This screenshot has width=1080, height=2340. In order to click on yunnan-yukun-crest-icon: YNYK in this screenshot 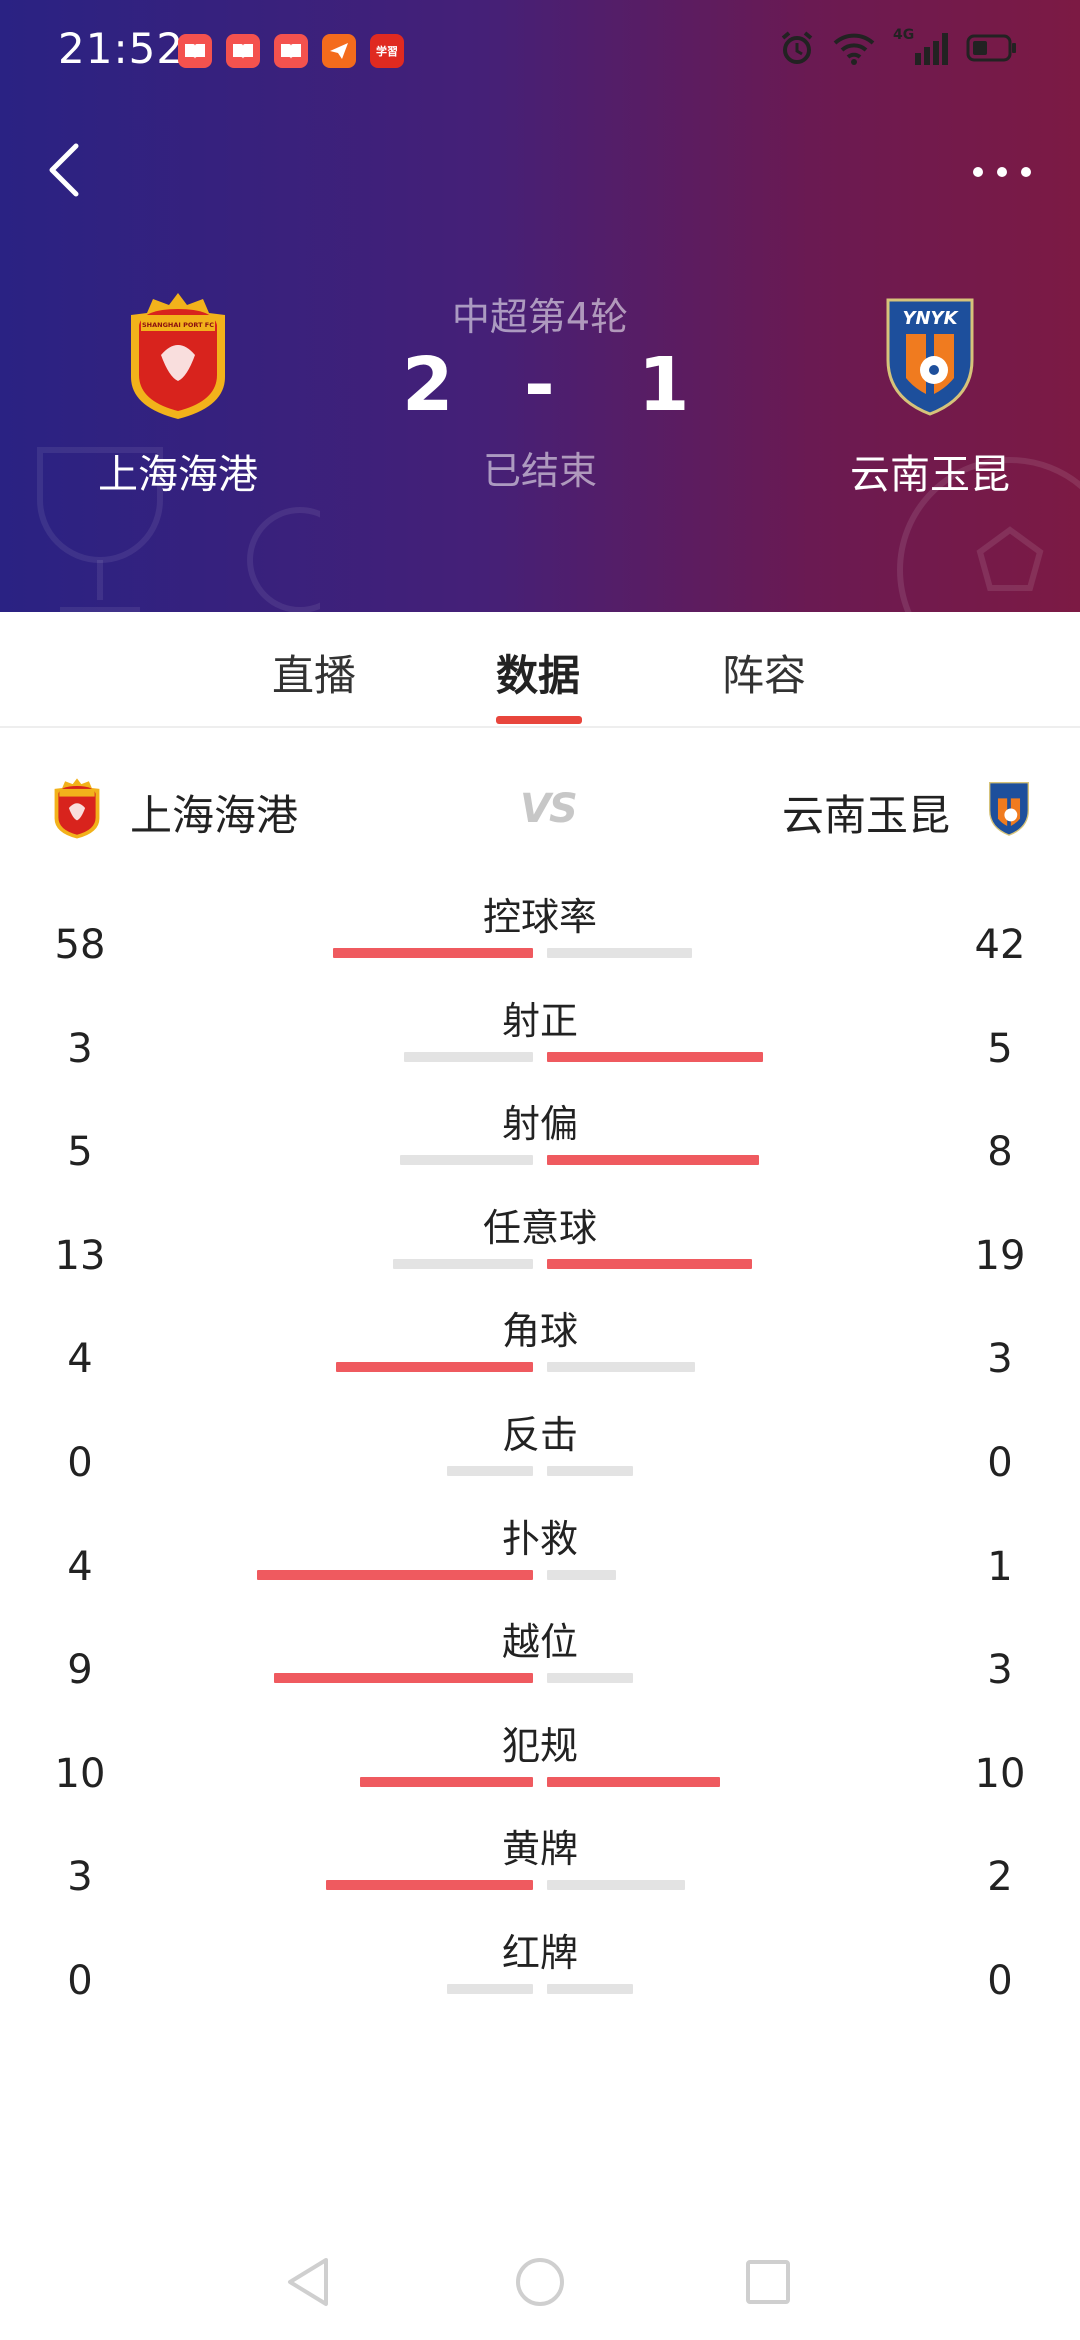, I will do `click(930, 355)`.